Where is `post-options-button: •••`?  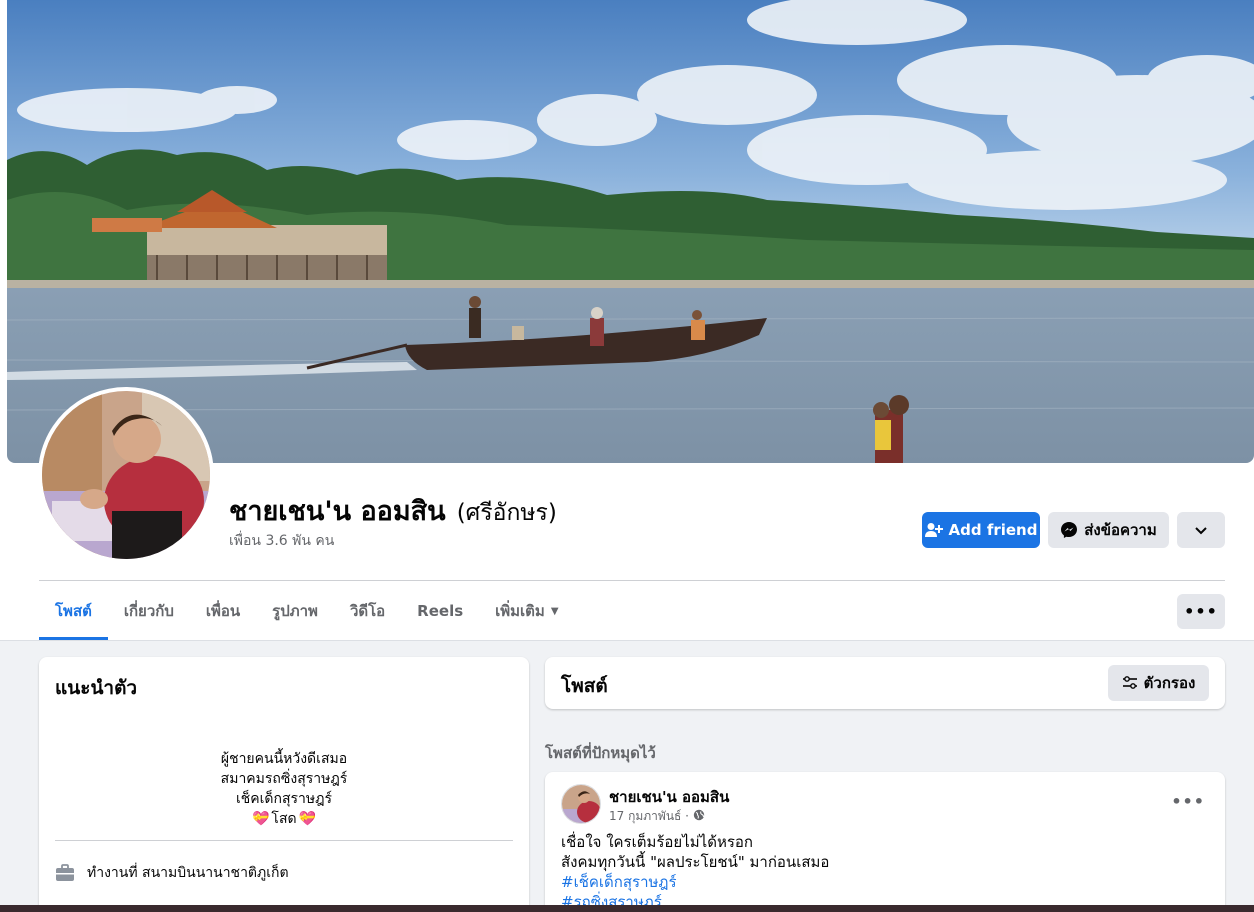 post-options-button: ••• is located at coordinates (1188, 801).